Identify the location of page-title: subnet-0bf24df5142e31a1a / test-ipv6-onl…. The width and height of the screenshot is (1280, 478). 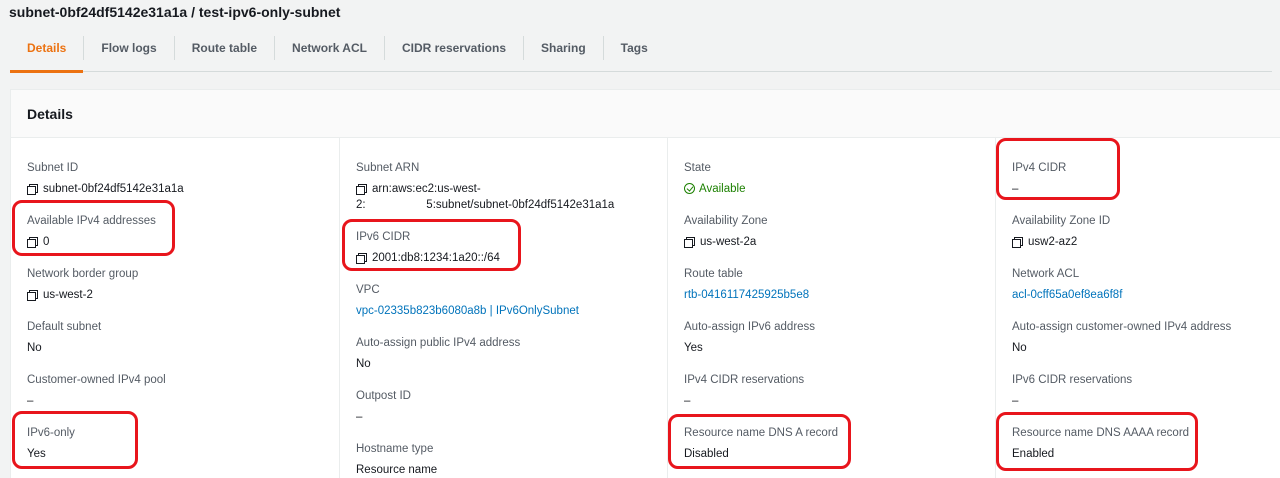
(175, 12).